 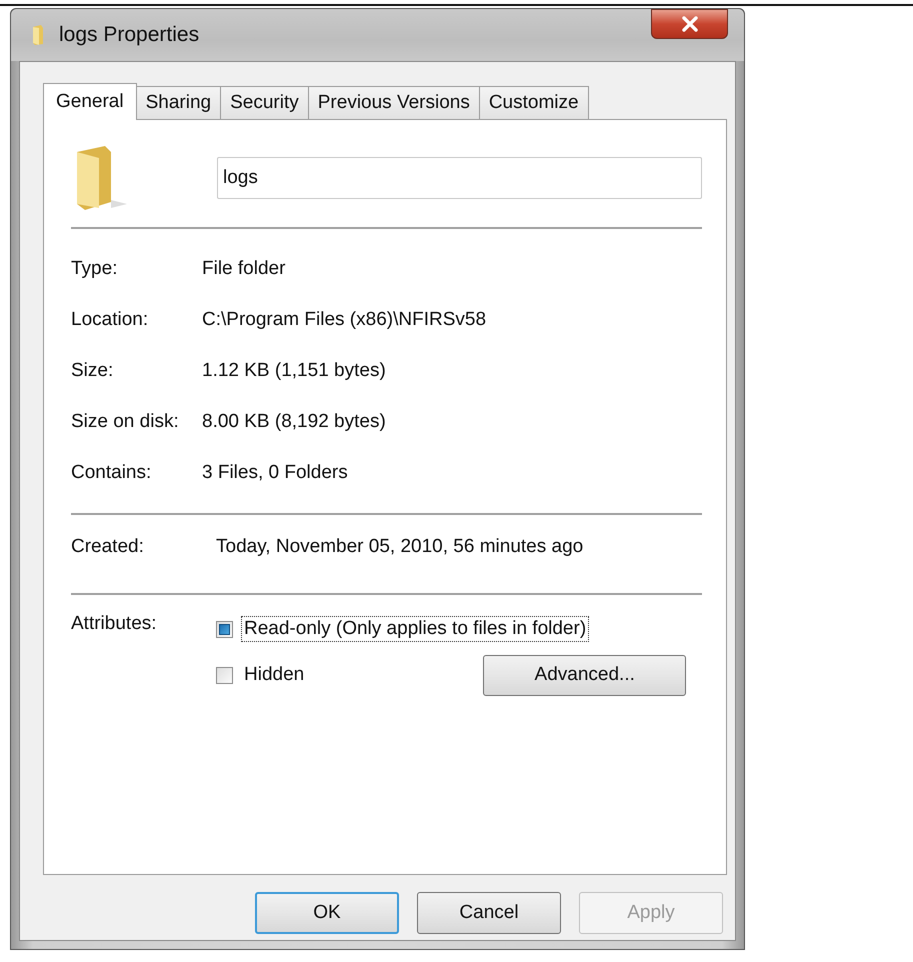 What do you see at coordinates (90, 101) in the screenshot?
I see `tab: General` at bounding box center [90, 101].